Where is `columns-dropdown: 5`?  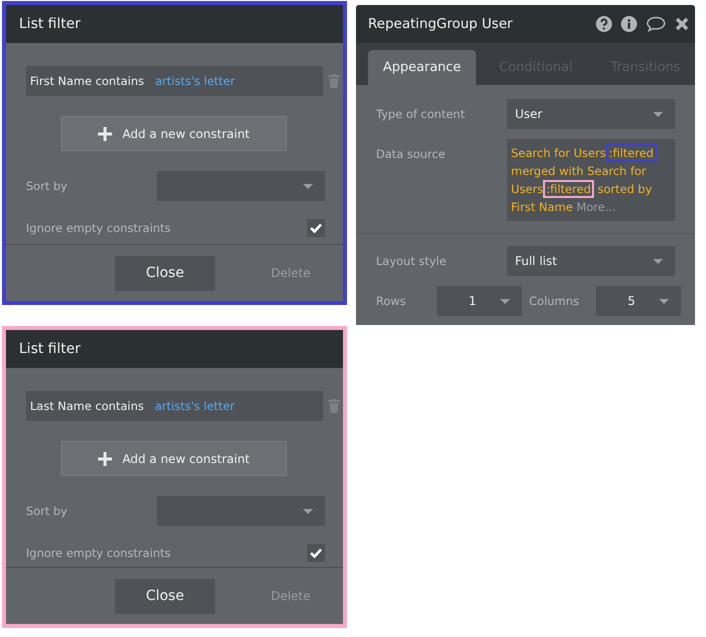
columns-dropdown: 5 is located at coordinates (638, 301).